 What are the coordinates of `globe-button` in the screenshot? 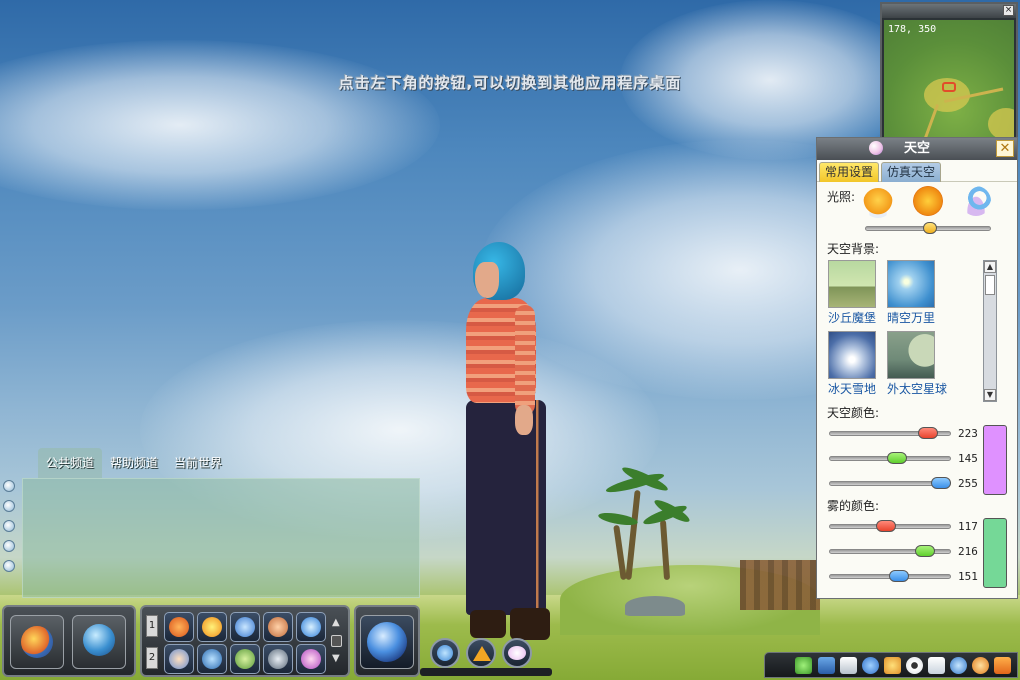 It's located at (99, 642).